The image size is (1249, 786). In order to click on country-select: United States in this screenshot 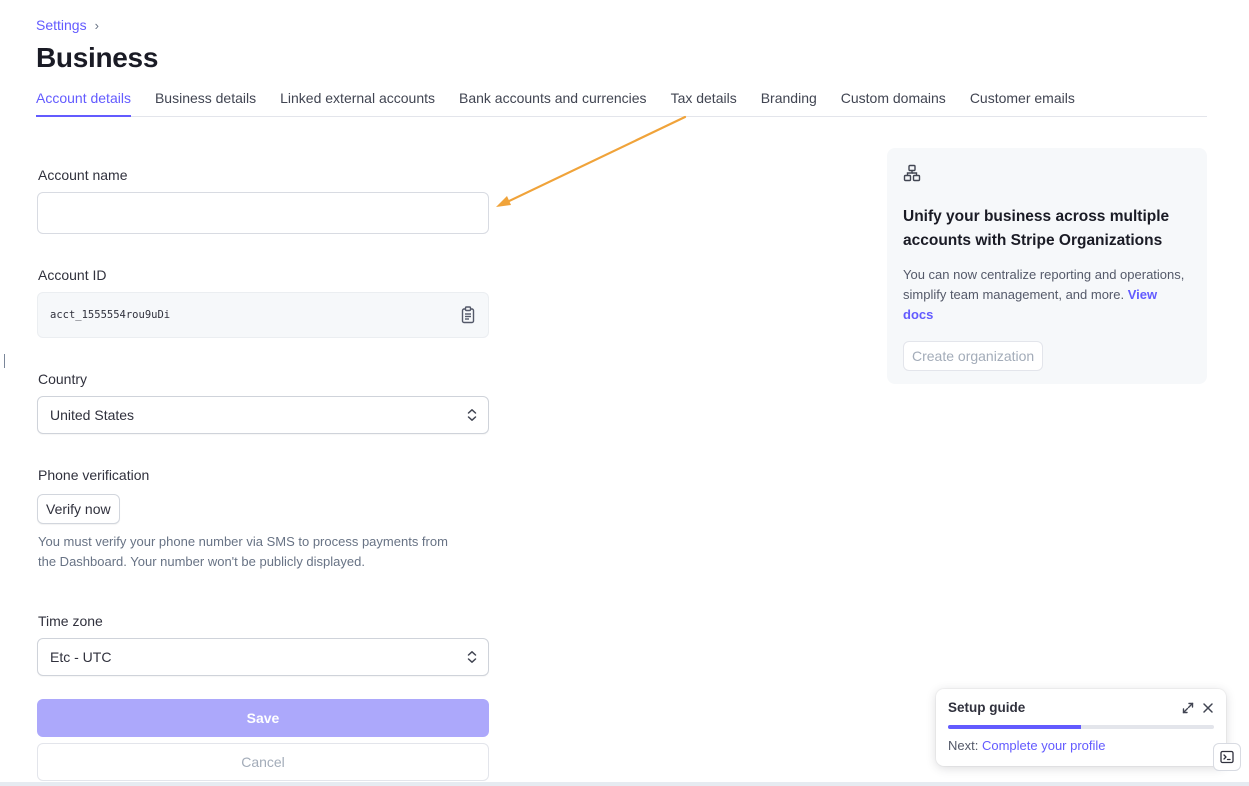, I will do `click(263, 415)`.